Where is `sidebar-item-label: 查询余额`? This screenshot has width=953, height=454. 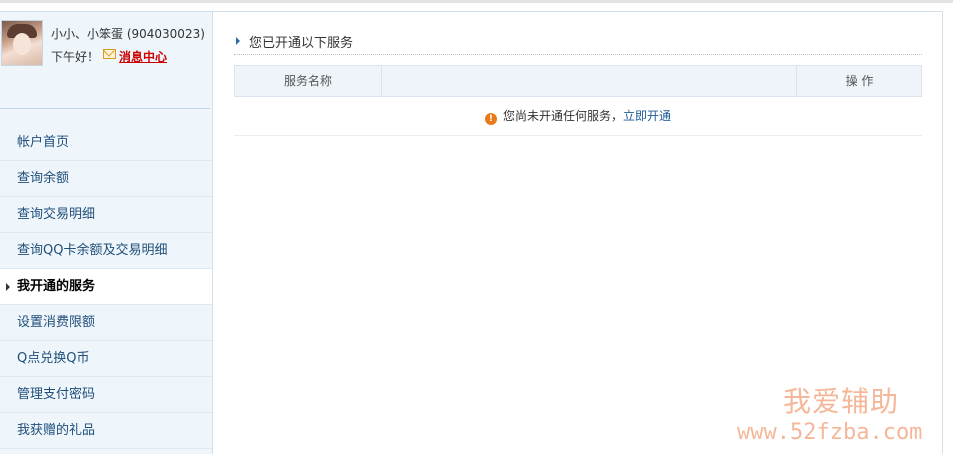
sidebar-item-label: 查询余额 is located at coordinates (43, 178).